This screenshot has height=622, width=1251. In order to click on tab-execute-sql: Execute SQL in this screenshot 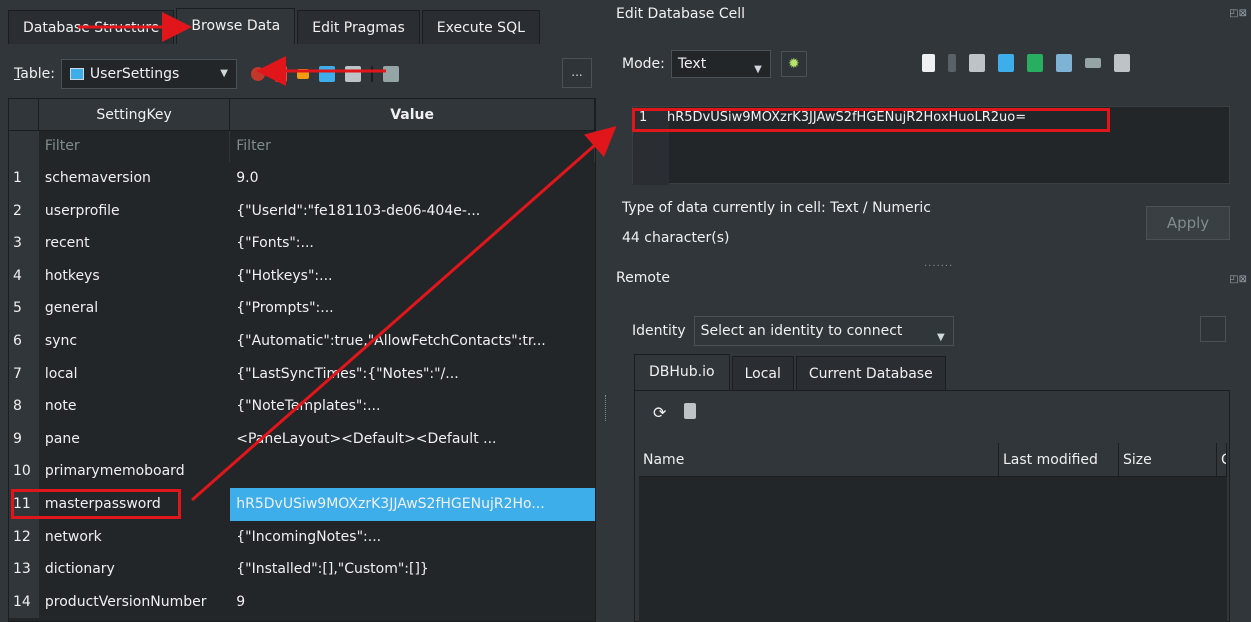, I will do `click(480, 27)`.